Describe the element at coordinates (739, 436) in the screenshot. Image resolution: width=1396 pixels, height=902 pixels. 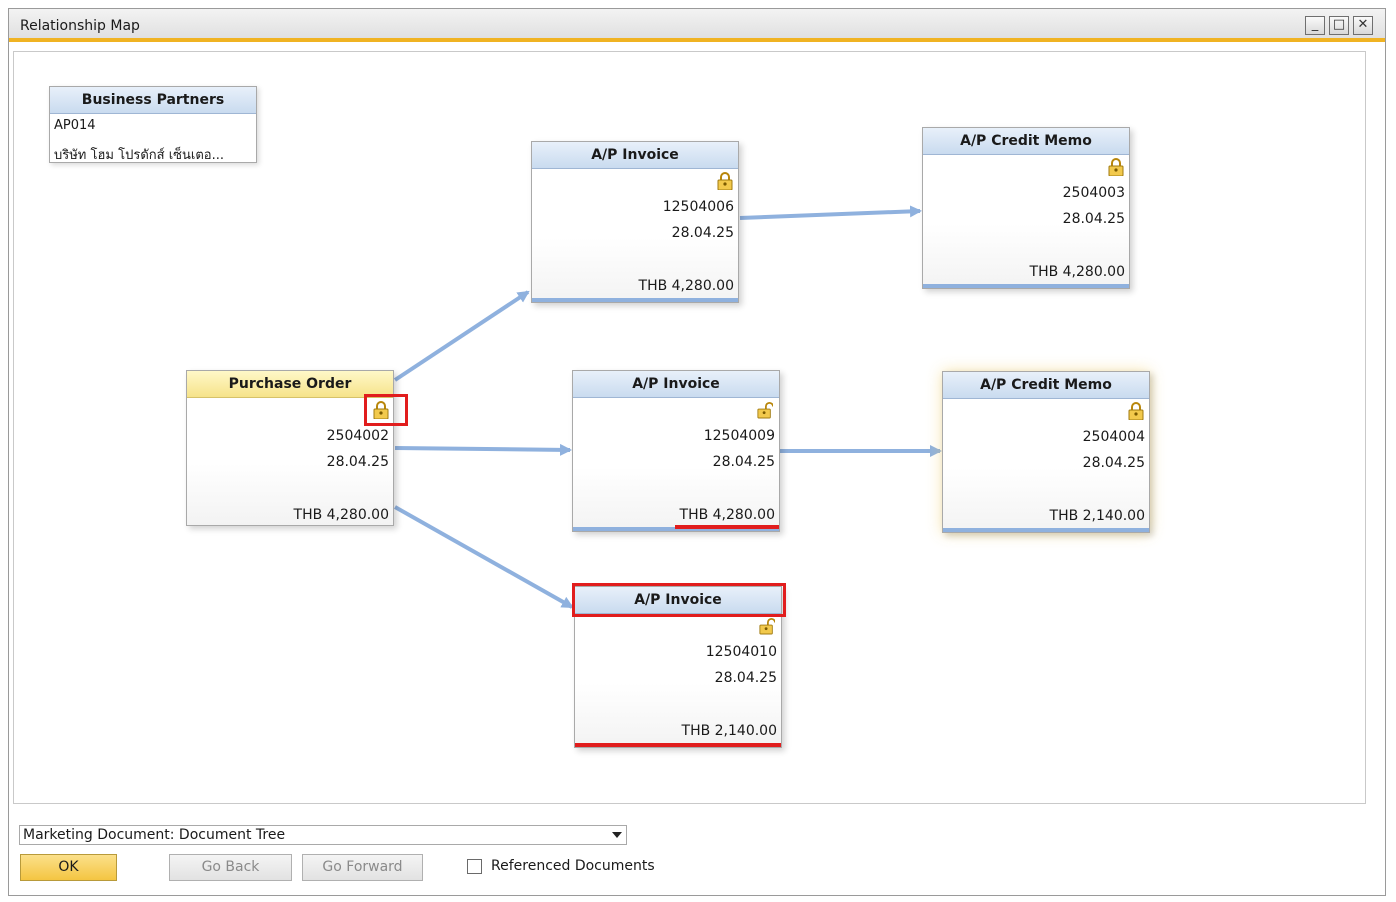
I see `document-number: 12504009` at that location.